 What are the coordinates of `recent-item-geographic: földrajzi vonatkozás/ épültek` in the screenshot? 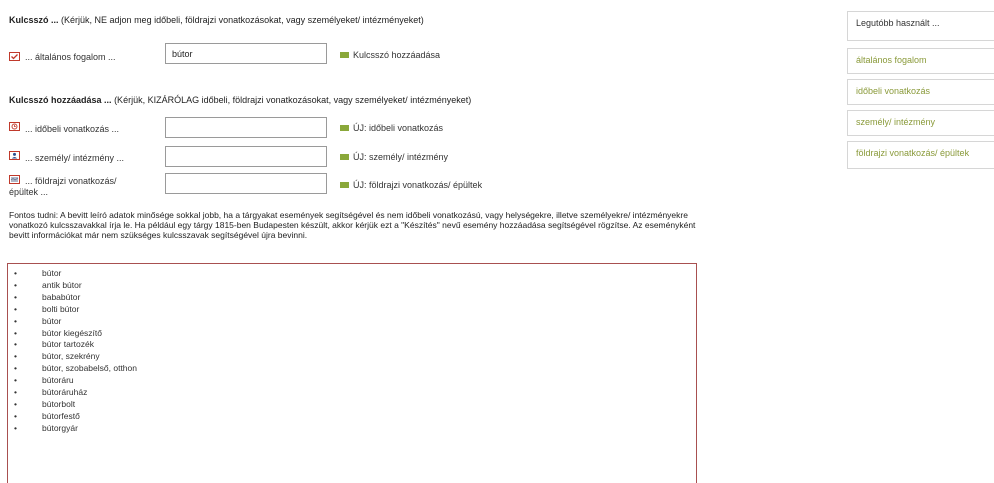 It's located at (920, 155).